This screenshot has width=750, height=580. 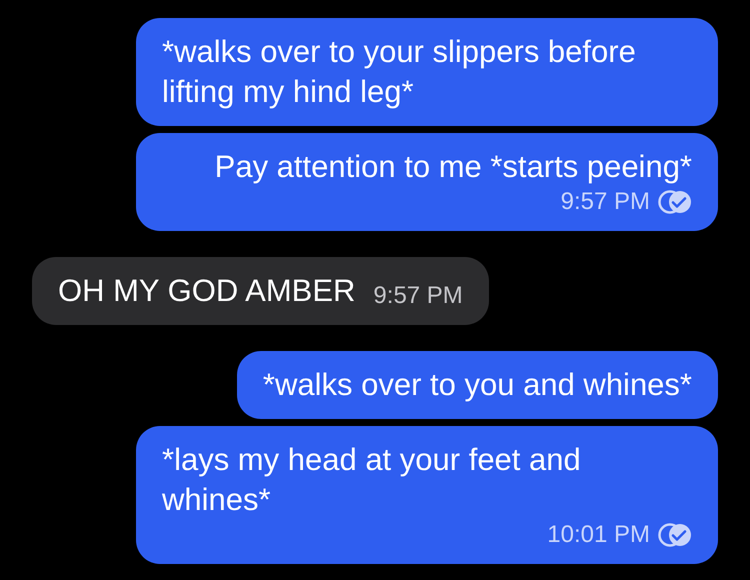 I want to click on message-text: *walks over to your slippers before lifting my hind leg*, so click(x=399, y=72).